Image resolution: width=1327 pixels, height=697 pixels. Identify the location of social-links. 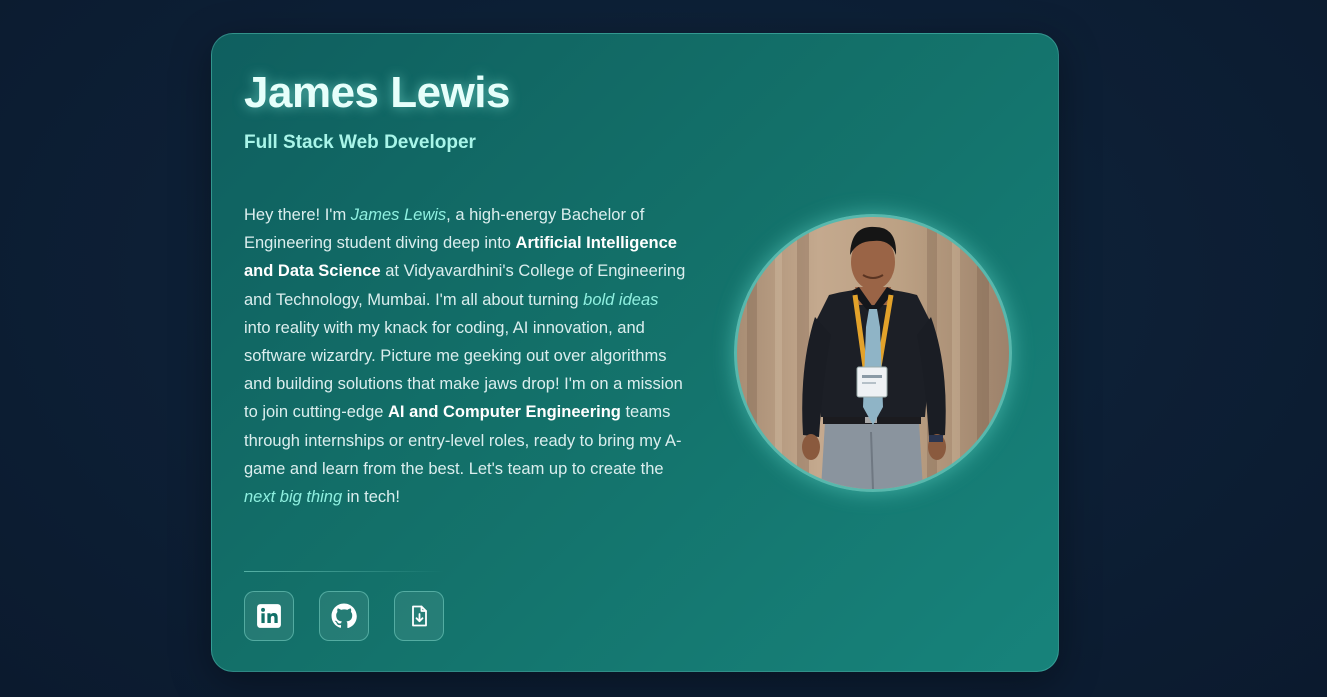
(344, 616).